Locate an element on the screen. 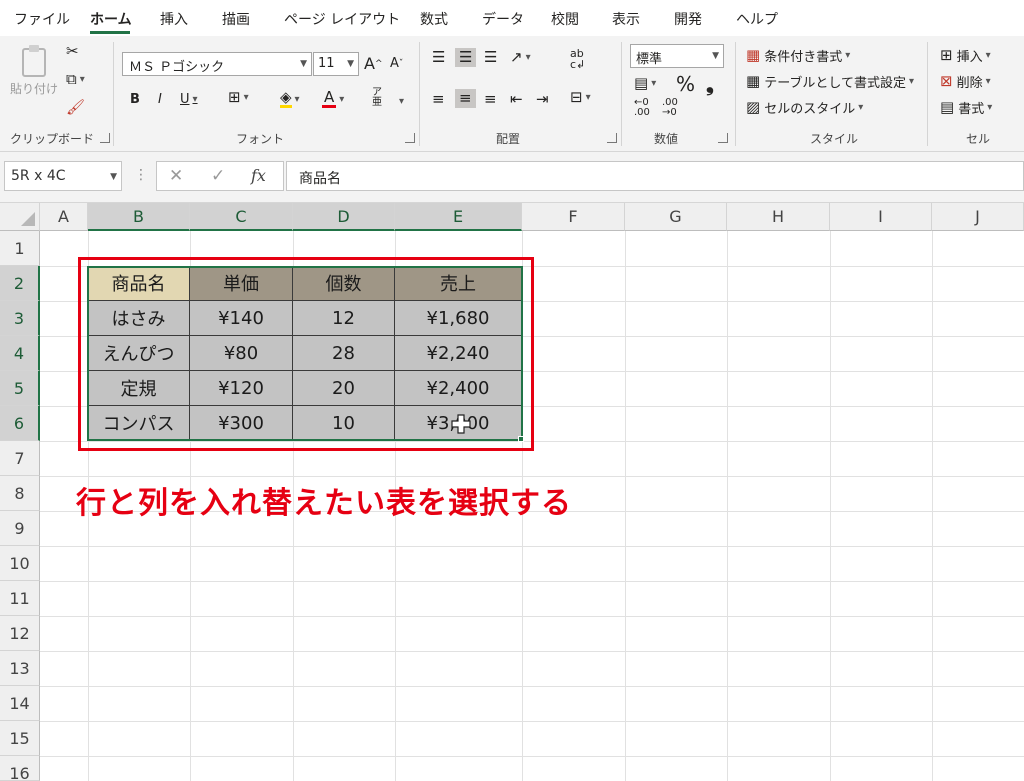 The height and width of the screenshot is (781, 1024). row-header-7: 7 is located at coordinates (20, 458).